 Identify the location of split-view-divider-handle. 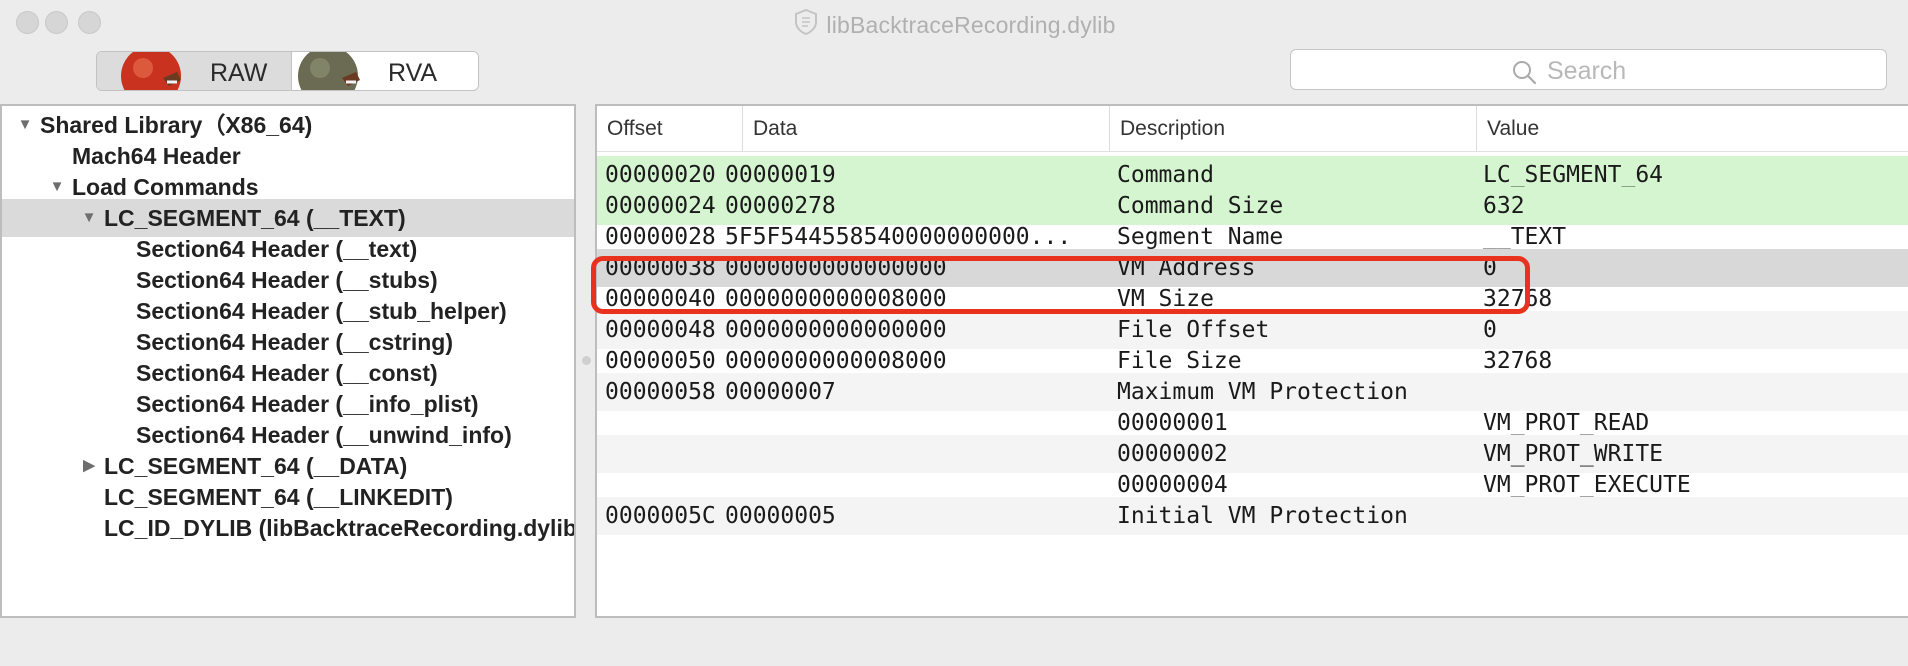
(586, 360).